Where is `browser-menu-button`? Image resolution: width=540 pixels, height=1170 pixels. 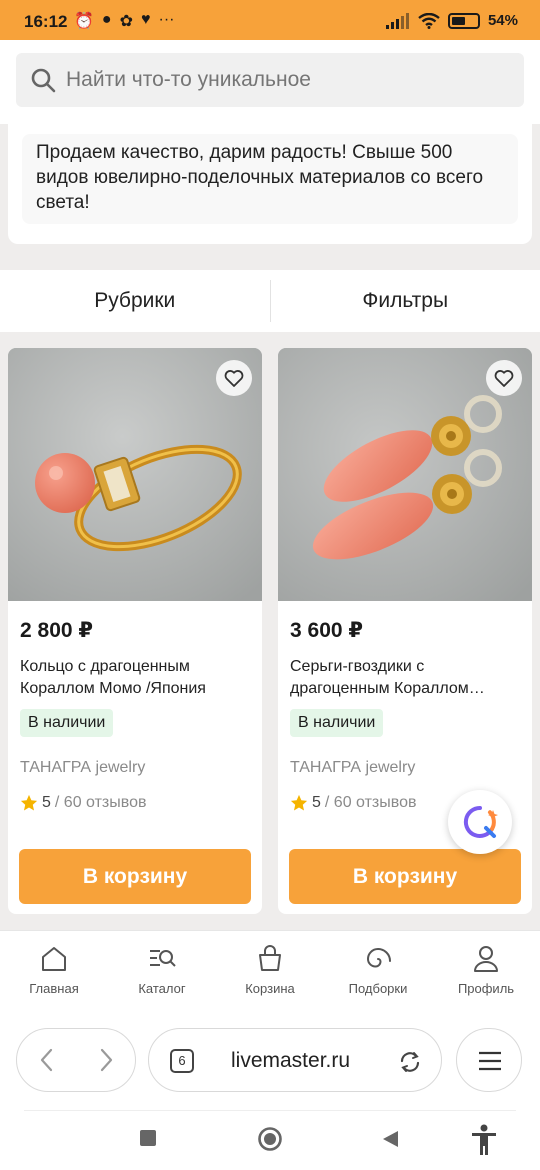
browser-menu-button is located at coordinates (489, 1060).